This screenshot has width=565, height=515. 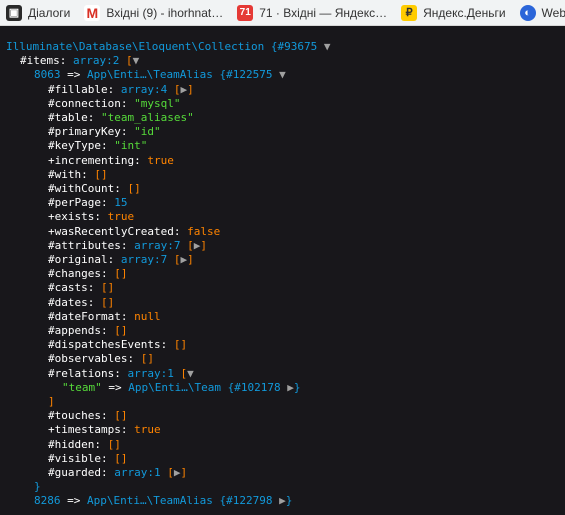 What do you see at coordinates (150, 501) in the screenshot?
I see `class-name: App\Enti…\TeamAlias` at bounding box center [150, 501].